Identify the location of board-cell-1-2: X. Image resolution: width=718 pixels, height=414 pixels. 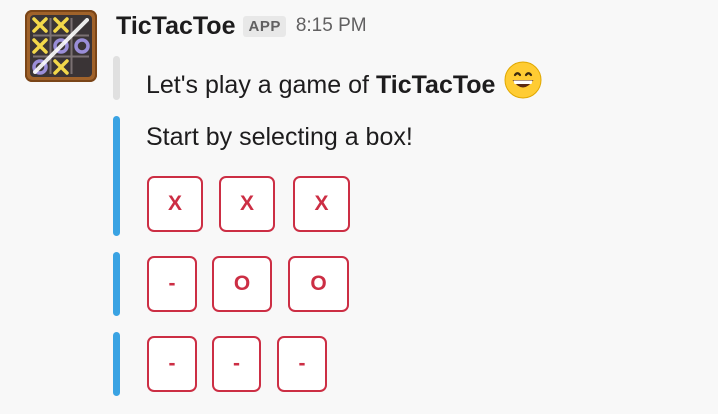
(247, 204).